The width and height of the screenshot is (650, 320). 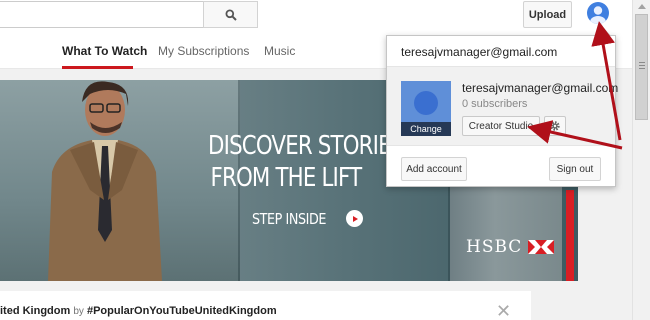 I want to click on active-tab-indicator, so click(x=97, y=67).